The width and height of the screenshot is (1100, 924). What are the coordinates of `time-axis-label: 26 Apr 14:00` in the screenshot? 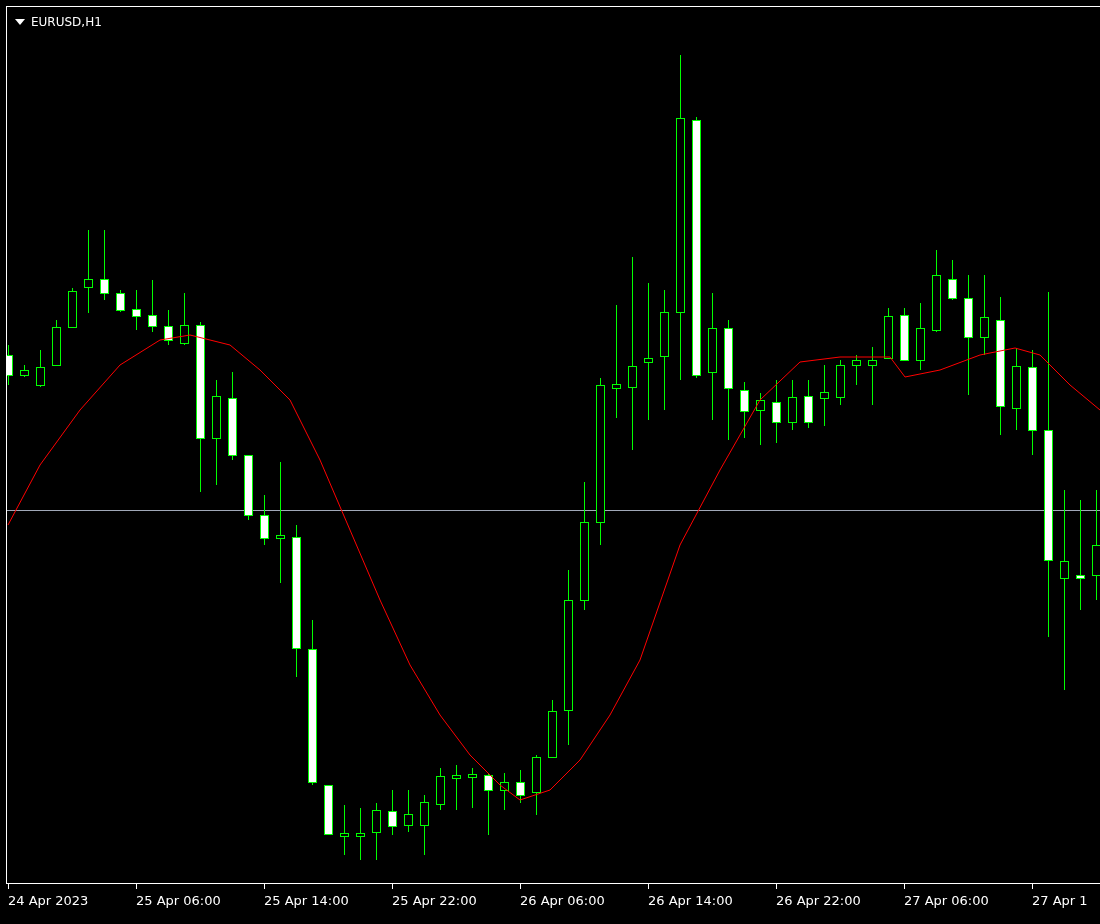 It's located at (691, 900).